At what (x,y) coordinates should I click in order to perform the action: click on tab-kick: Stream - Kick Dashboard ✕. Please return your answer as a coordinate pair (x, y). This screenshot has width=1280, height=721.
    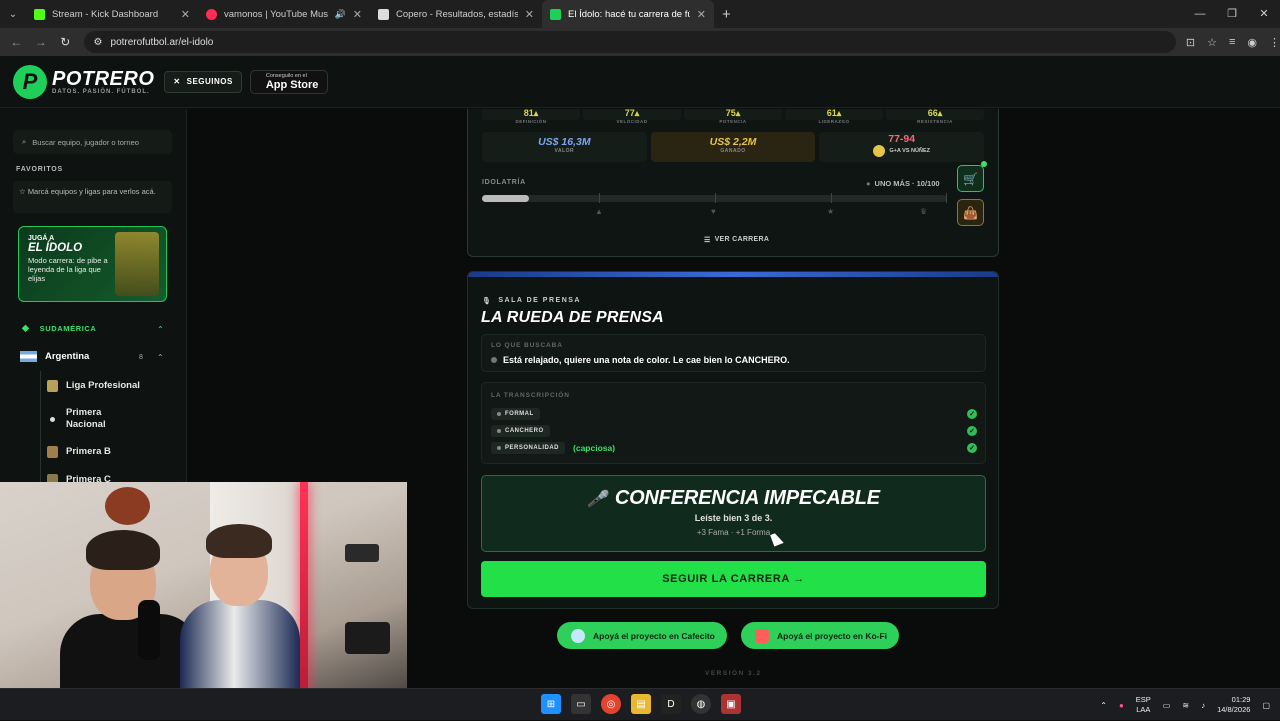
    Looking at the image, I should click on (112, 14).